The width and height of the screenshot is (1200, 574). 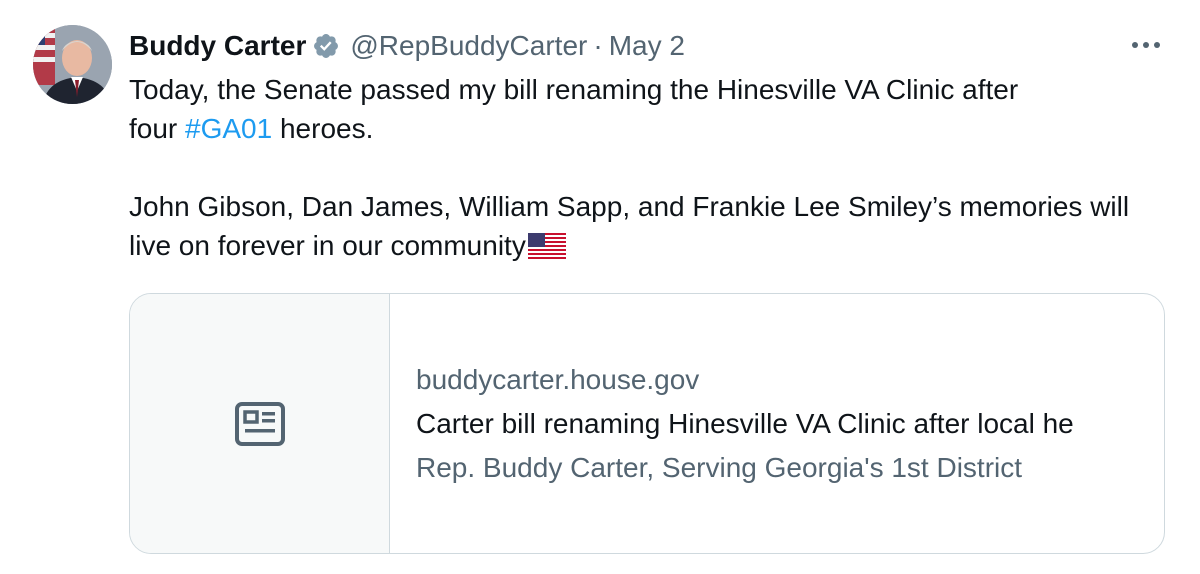 What do you see at coordinates (157, 128) in the screenshot?
I see `tweet-text-segment: four` at bounding box center [157, 128].